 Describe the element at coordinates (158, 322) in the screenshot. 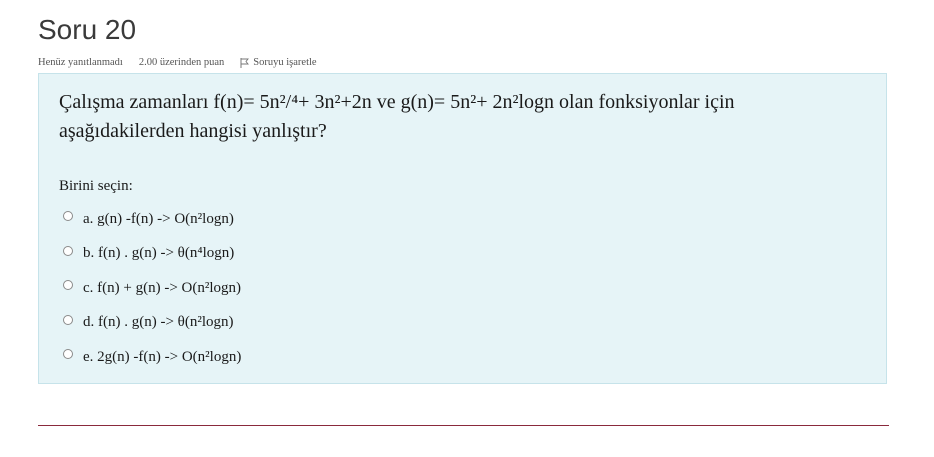

I see `answer-option-label: d. f(n) . g(n) -> θ(n²logn)` at that location.